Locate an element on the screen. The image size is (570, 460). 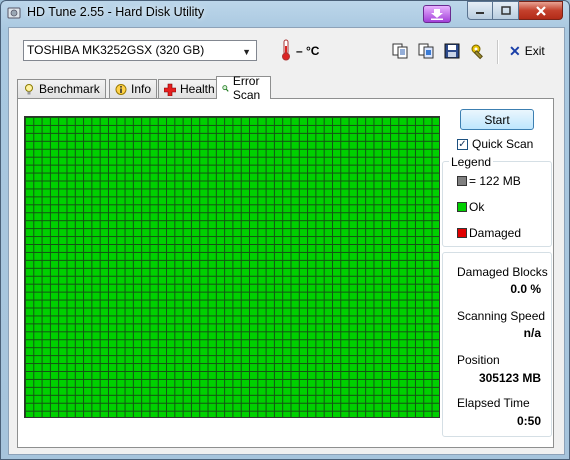
close-button is located at coordinates (541, 10).